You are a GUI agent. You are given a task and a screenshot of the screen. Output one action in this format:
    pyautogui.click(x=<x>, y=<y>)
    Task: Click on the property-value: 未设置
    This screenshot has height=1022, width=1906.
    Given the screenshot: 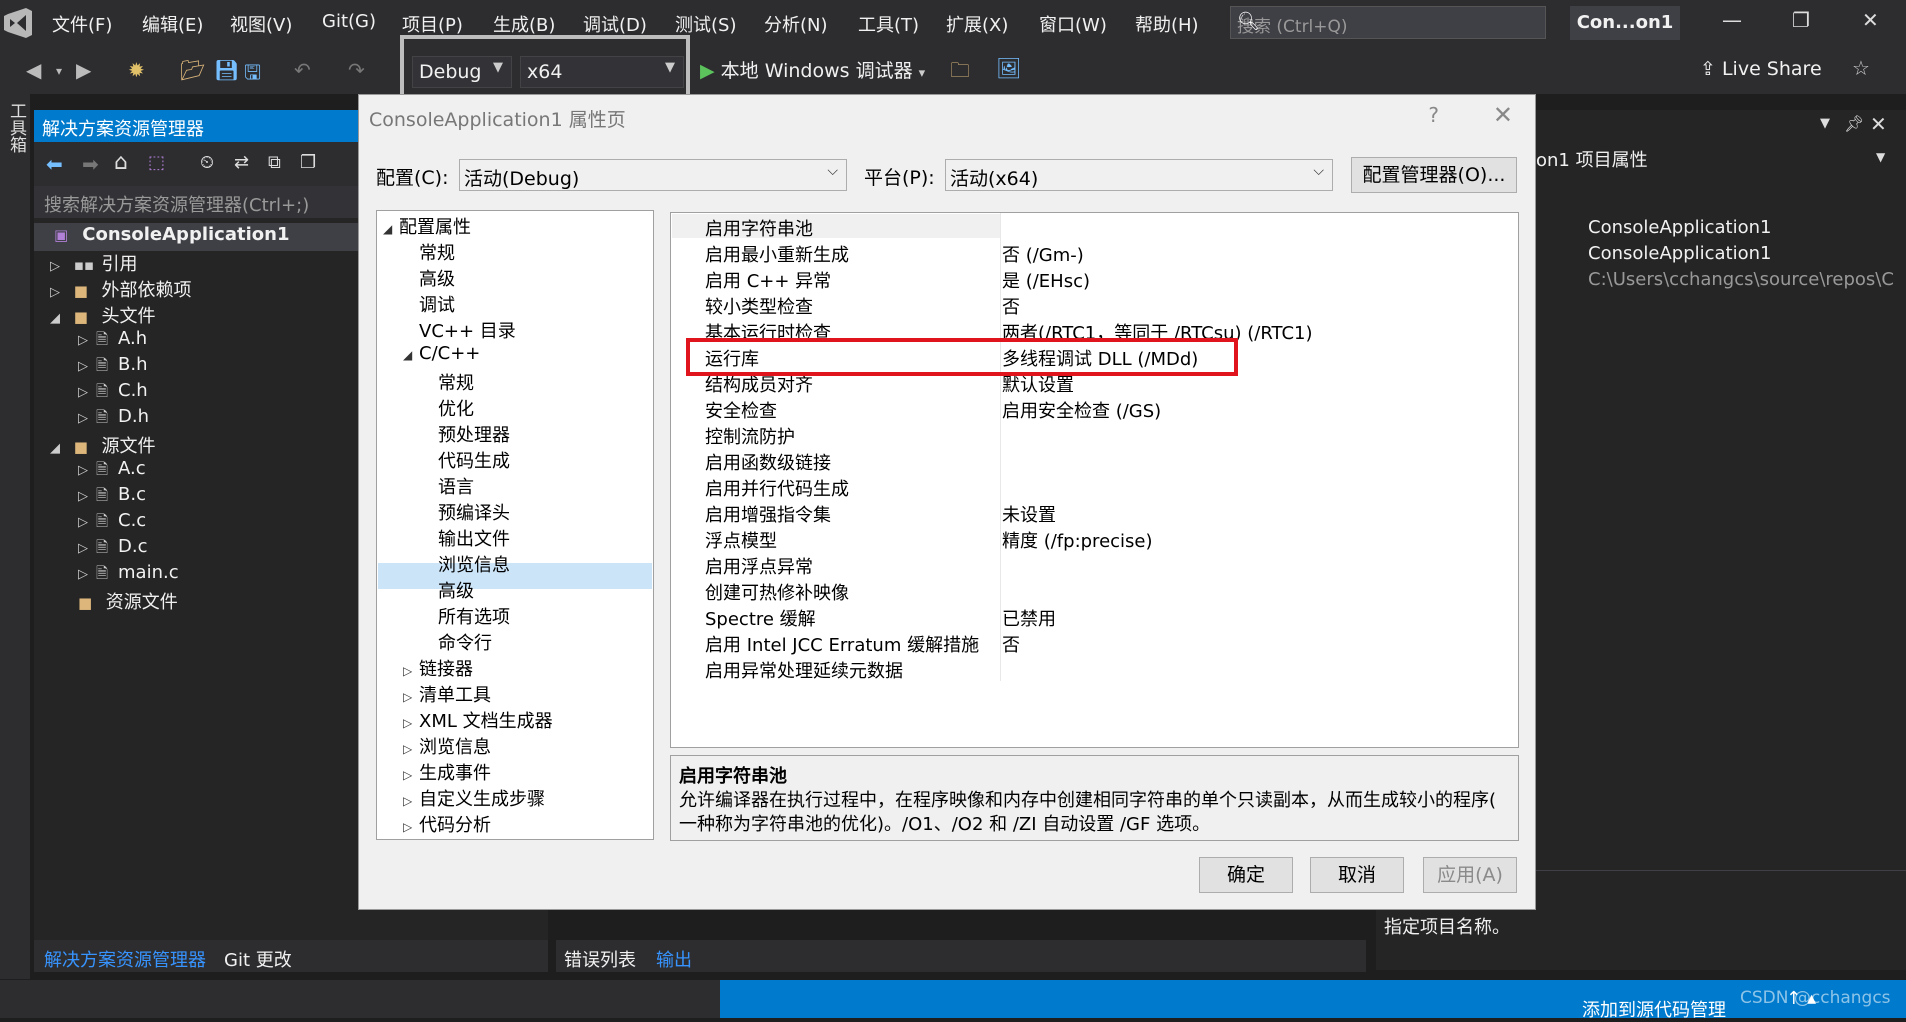 What is the action you would take?
    pyautogui.click(x=1029, y=514)
    